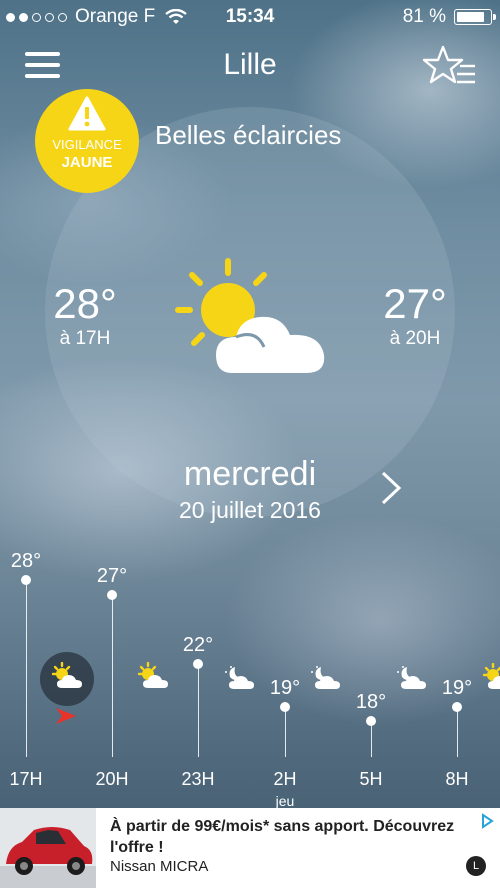 The height and width of the screenshot is (888, 500). Describe the element at coordinates (391, 488) in the screenshot. I see `next-day-chevron-icon` at that location.